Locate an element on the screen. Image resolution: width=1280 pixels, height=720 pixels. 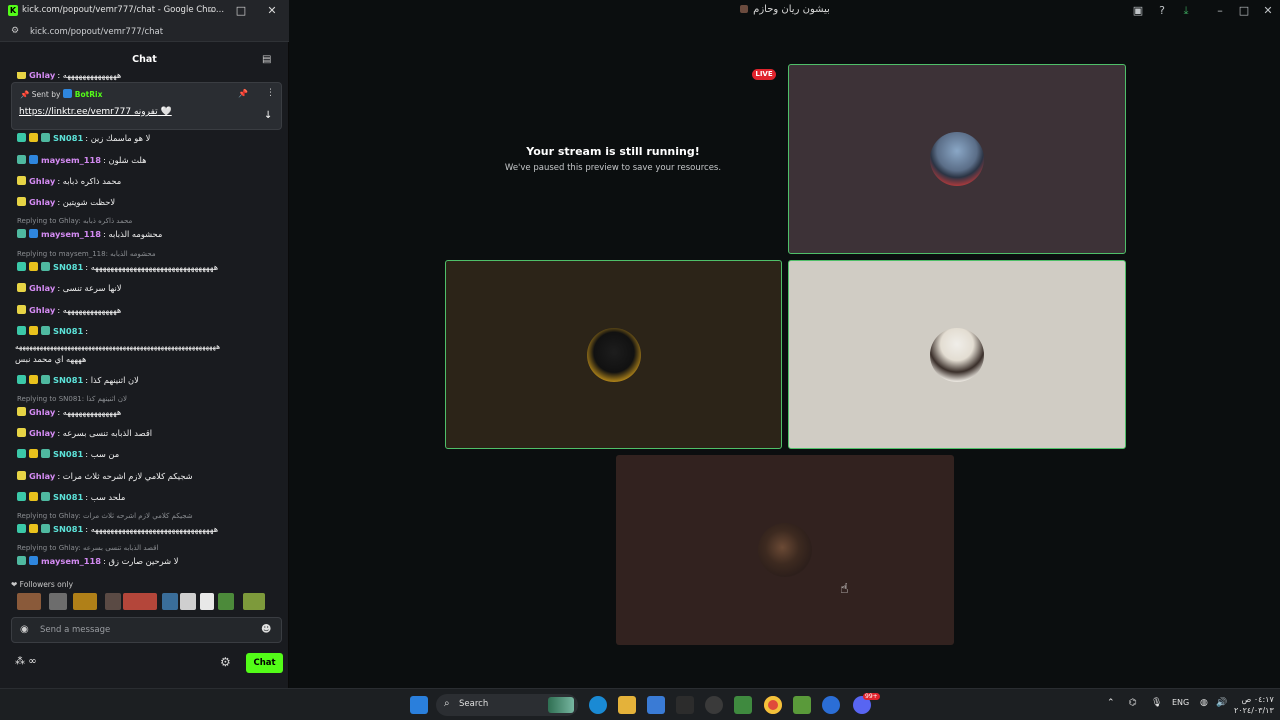
more-options-icon: ⋮ is located at coordinates (270, 93).